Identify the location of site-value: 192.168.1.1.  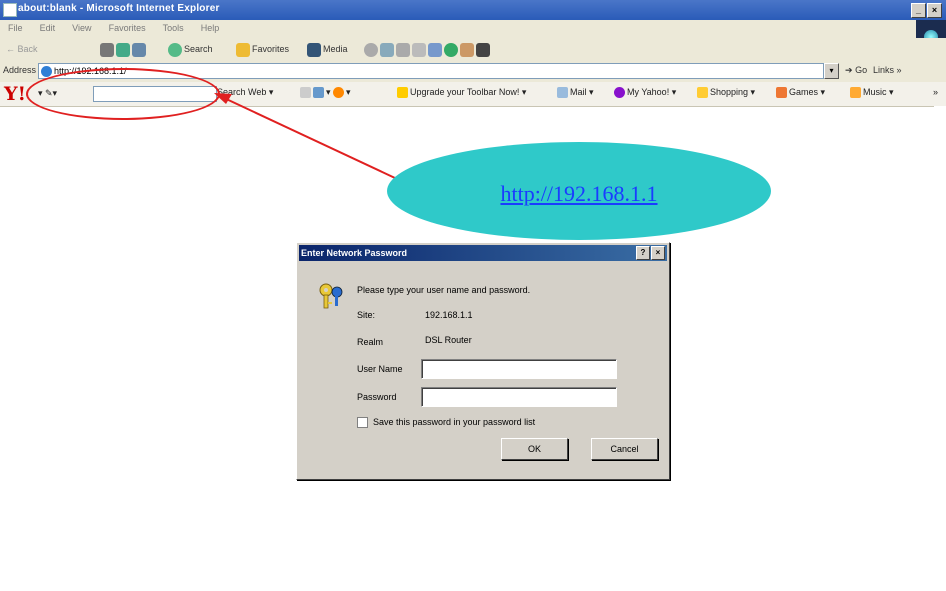
(449, 315).